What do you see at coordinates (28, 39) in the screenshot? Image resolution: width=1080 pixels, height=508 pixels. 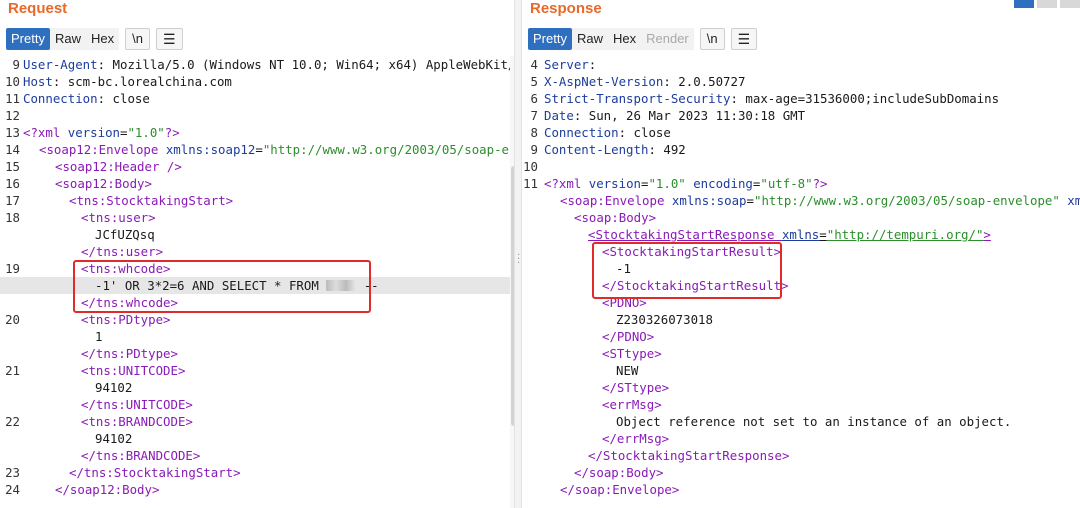 I see `request-pretty-tab: Pretty` at bounding box center [28, 39].